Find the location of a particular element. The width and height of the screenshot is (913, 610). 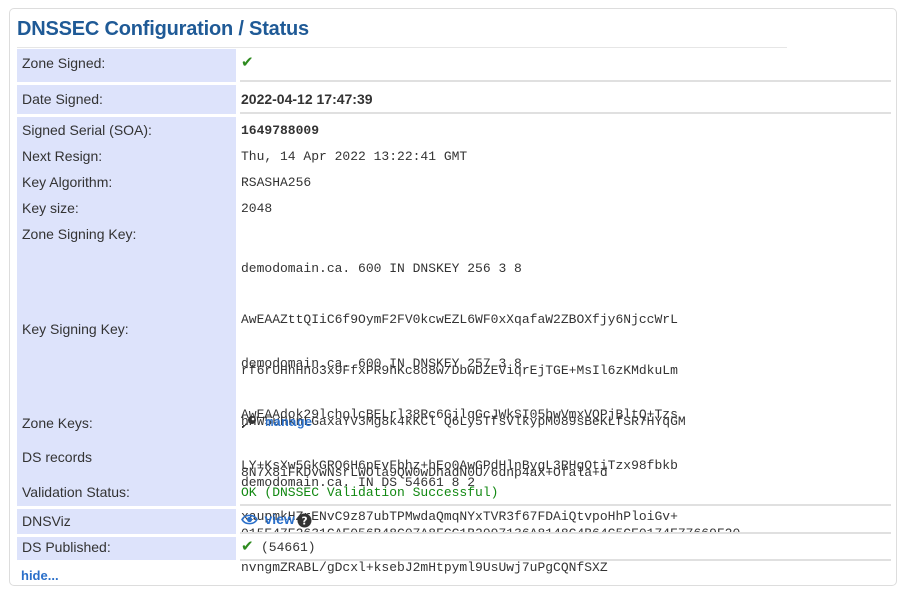

row-label: Date Signed: is located at coordinates (62, 99).